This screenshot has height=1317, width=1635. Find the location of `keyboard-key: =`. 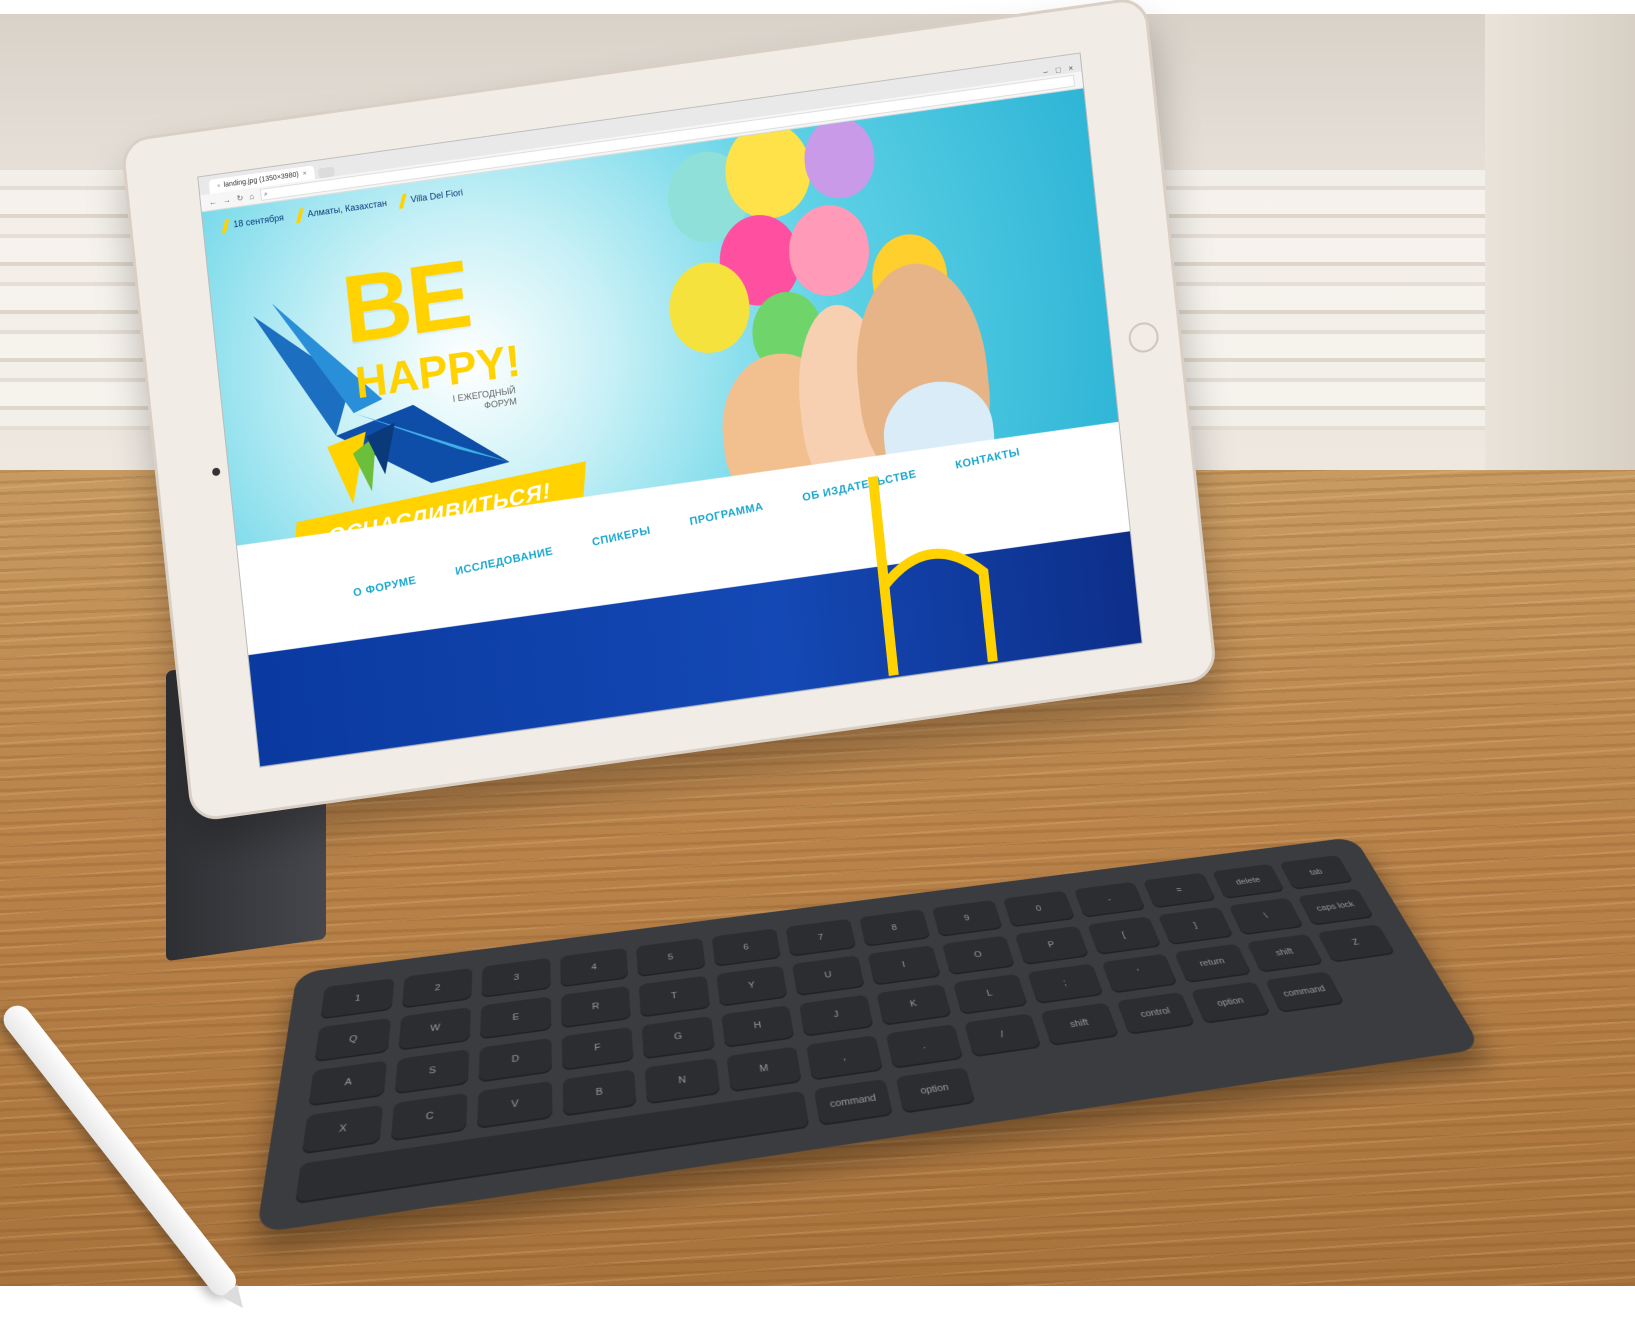

keyboard-key: = is located at coordinates (1179, 890).